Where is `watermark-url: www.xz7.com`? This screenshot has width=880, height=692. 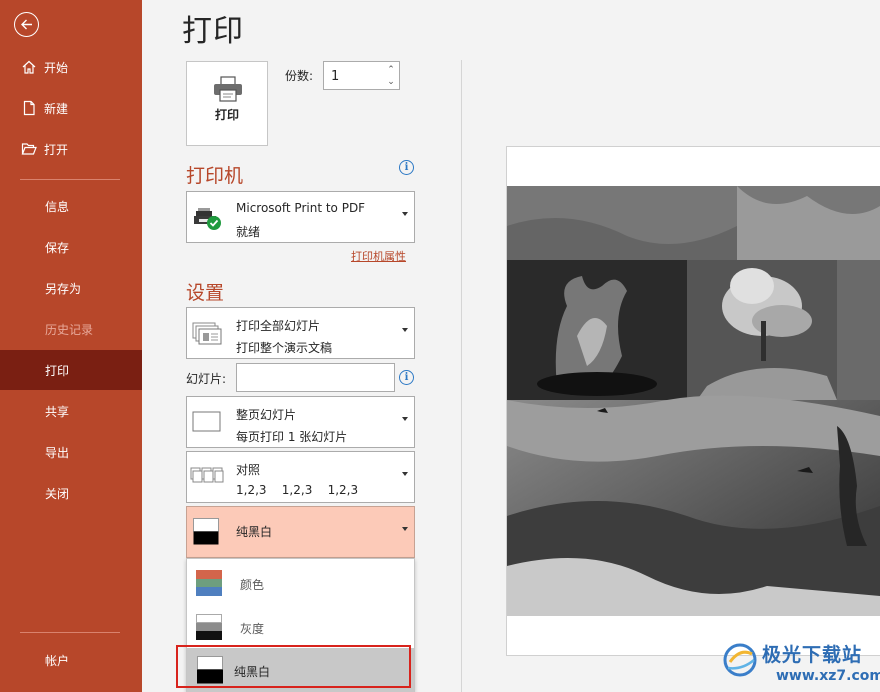 watermark-url: www.xz7.com is located at coordinates (828, 676).